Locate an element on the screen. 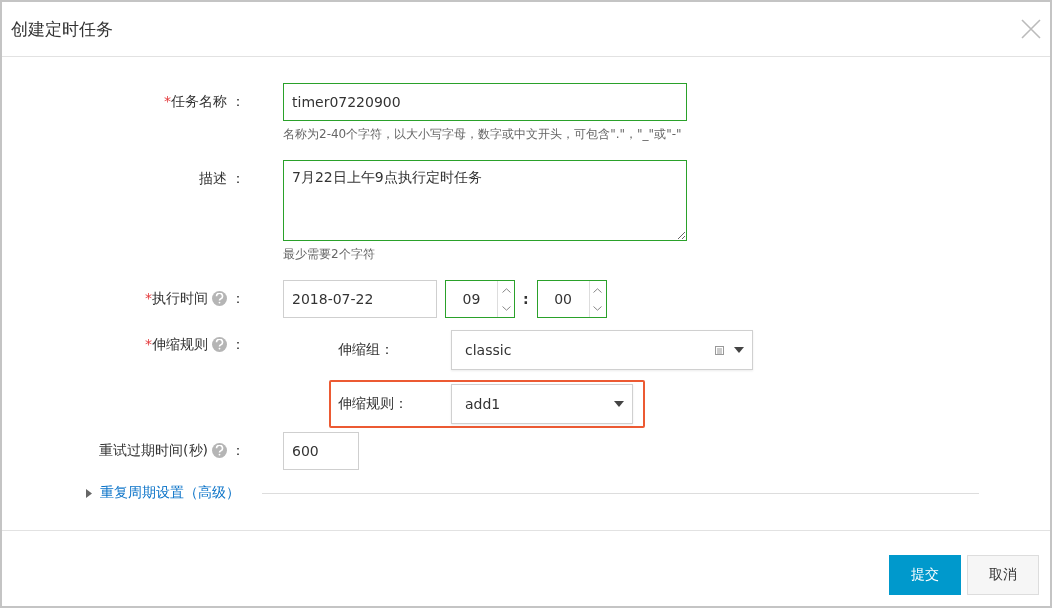 The width and height of the screenshot is (1052, 608). dialog-title: 创建定时任务 is located at coordinates (62, 29).